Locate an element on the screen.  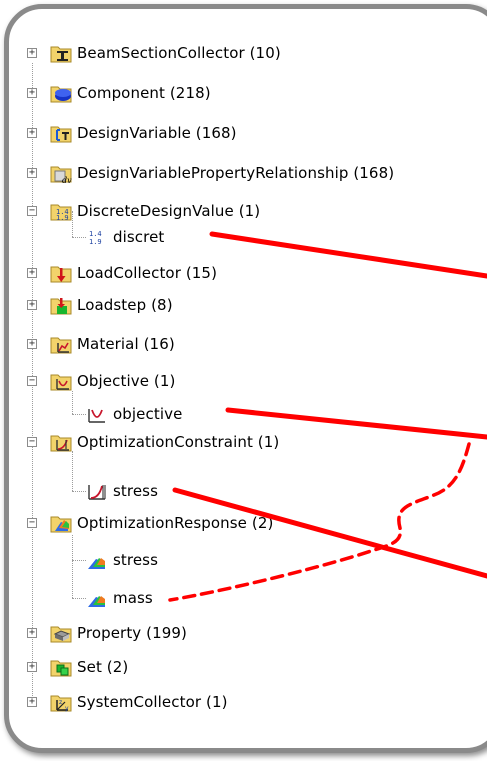
tree-item-label: discret is located at coordinates (139, 237).